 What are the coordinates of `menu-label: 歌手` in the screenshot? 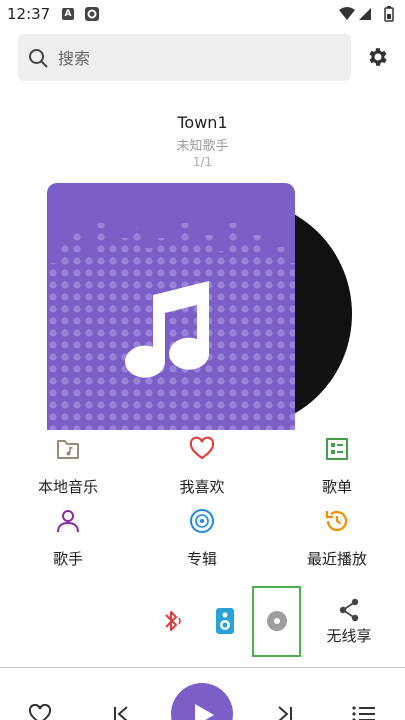 It's located at (67, 559).